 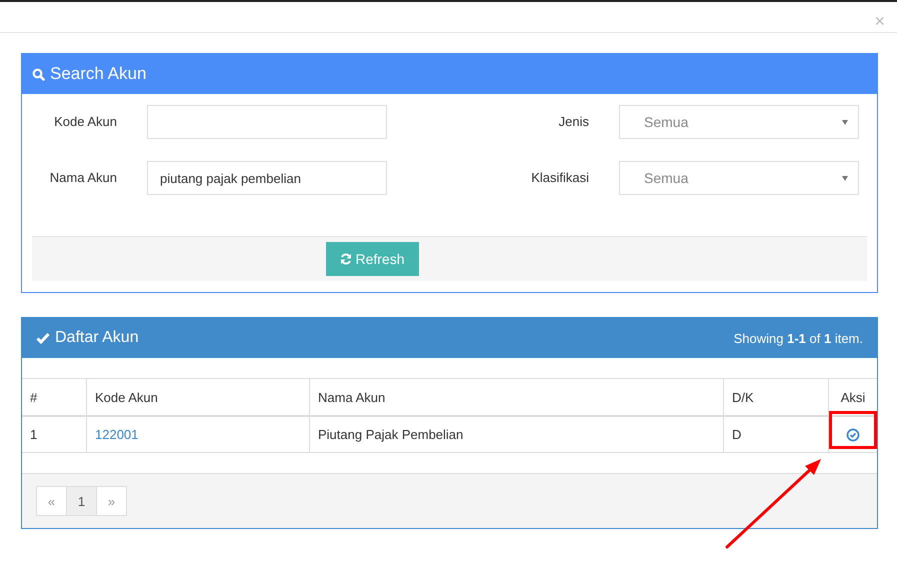 I want to click on account-code-link: 122001, so click(x=116, y=434).